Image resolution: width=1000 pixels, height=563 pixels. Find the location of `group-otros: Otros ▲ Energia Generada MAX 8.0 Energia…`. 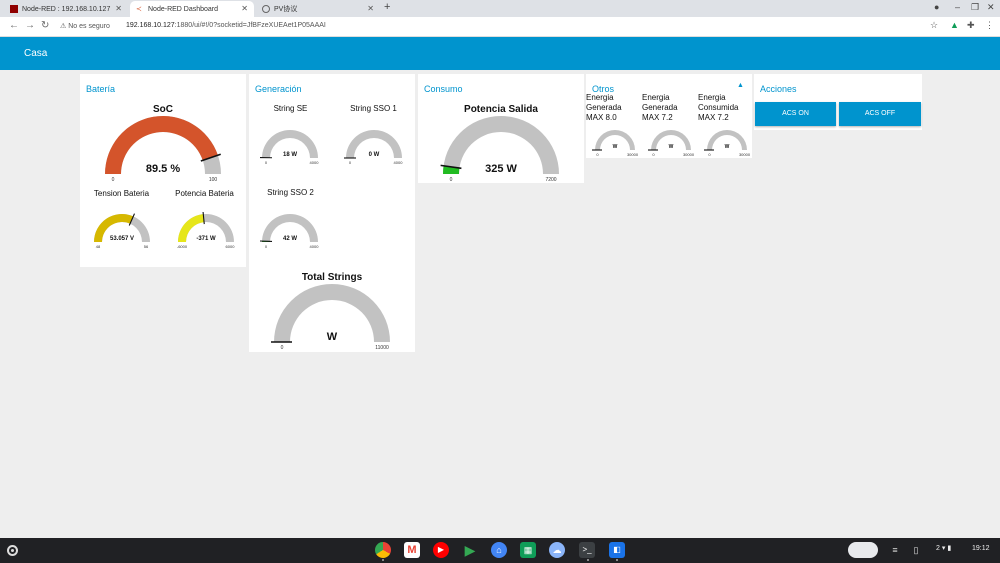

group-otros: Otros ▲ Energia Generada MAX 8.0 Energia… is located at coordinates (669, 116).